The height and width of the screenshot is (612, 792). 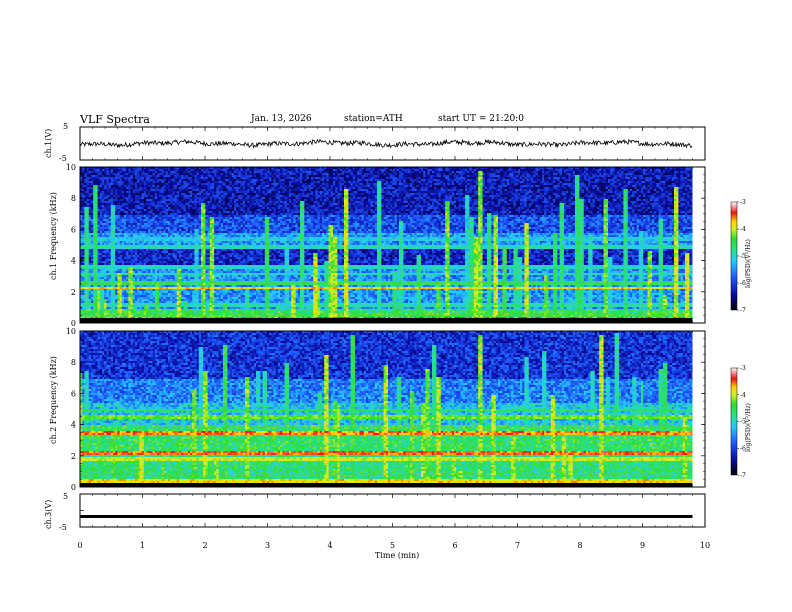 What do you see at coordinates (386, 320) in the screenshot?
I see `ch1-spectrogram-baseline` at bounding box center [386, 320].